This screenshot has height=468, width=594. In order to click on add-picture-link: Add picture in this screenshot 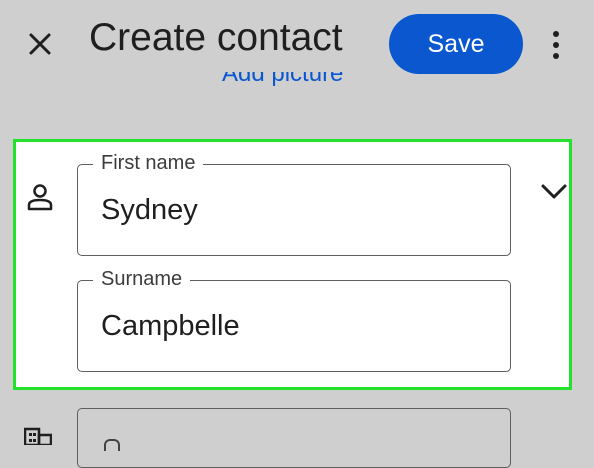, I will do `click(297, 84)`.